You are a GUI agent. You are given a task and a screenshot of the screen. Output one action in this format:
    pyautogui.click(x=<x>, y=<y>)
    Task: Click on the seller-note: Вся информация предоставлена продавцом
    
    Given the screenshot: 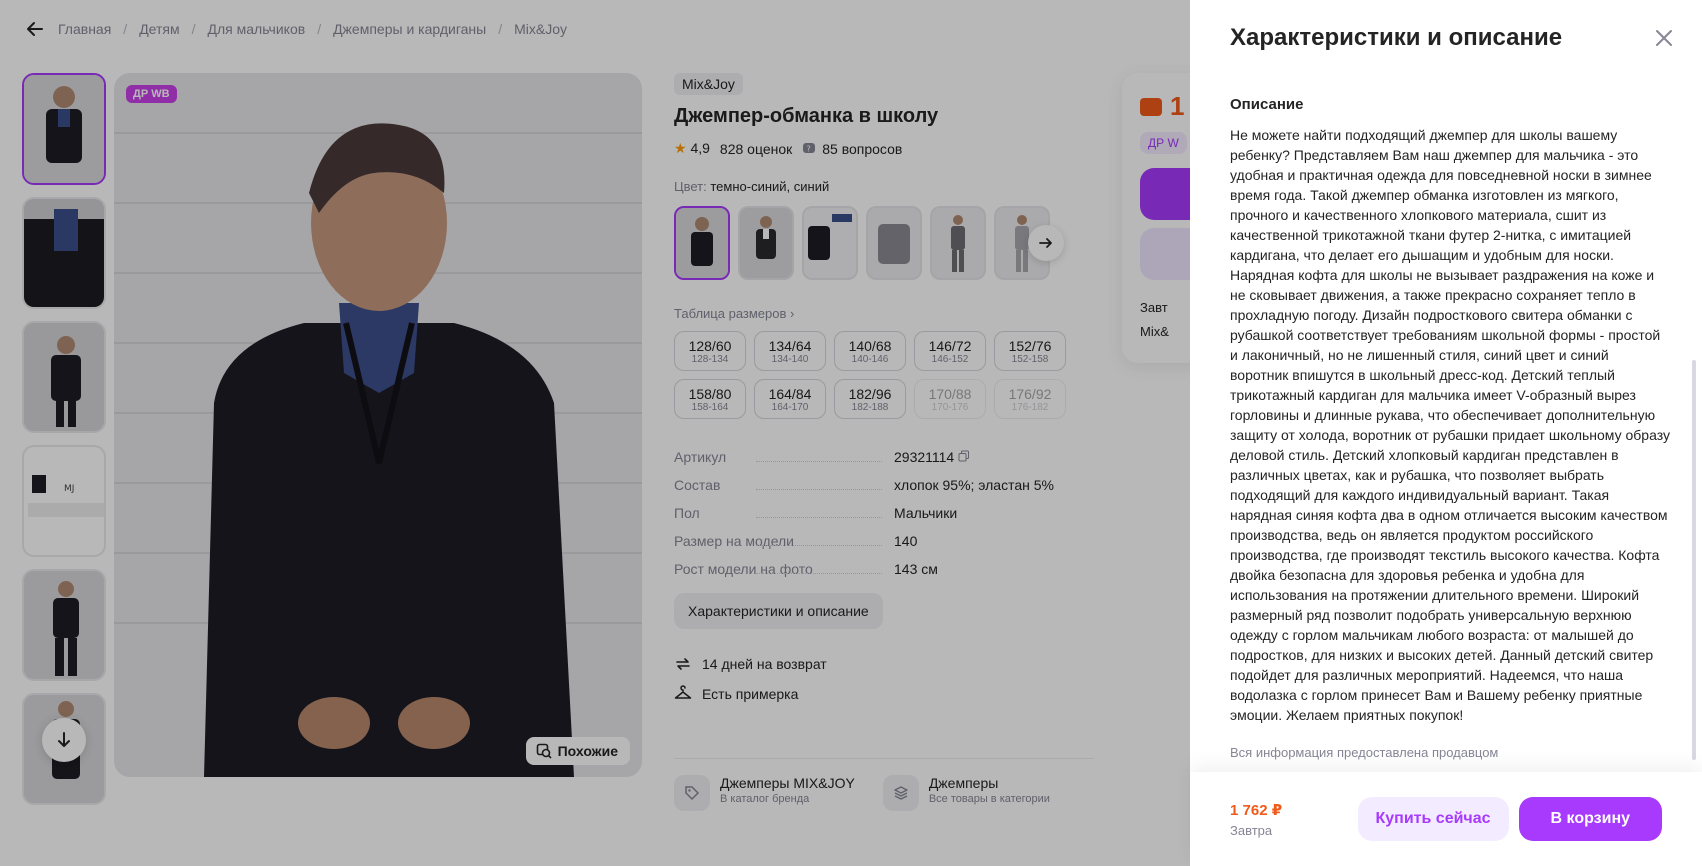 What is the action you would take?
    pyautogui.click(x=1364, y=752)
    